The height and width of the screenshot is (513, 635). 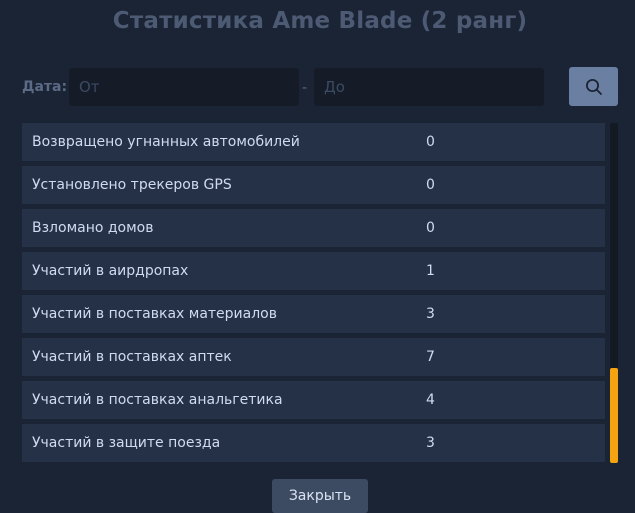 What do you see at coordinates (313, 357) in the screenshot?
I see `stat-row: Участий в поставках аптек 7` at bounding box center [313, 357].